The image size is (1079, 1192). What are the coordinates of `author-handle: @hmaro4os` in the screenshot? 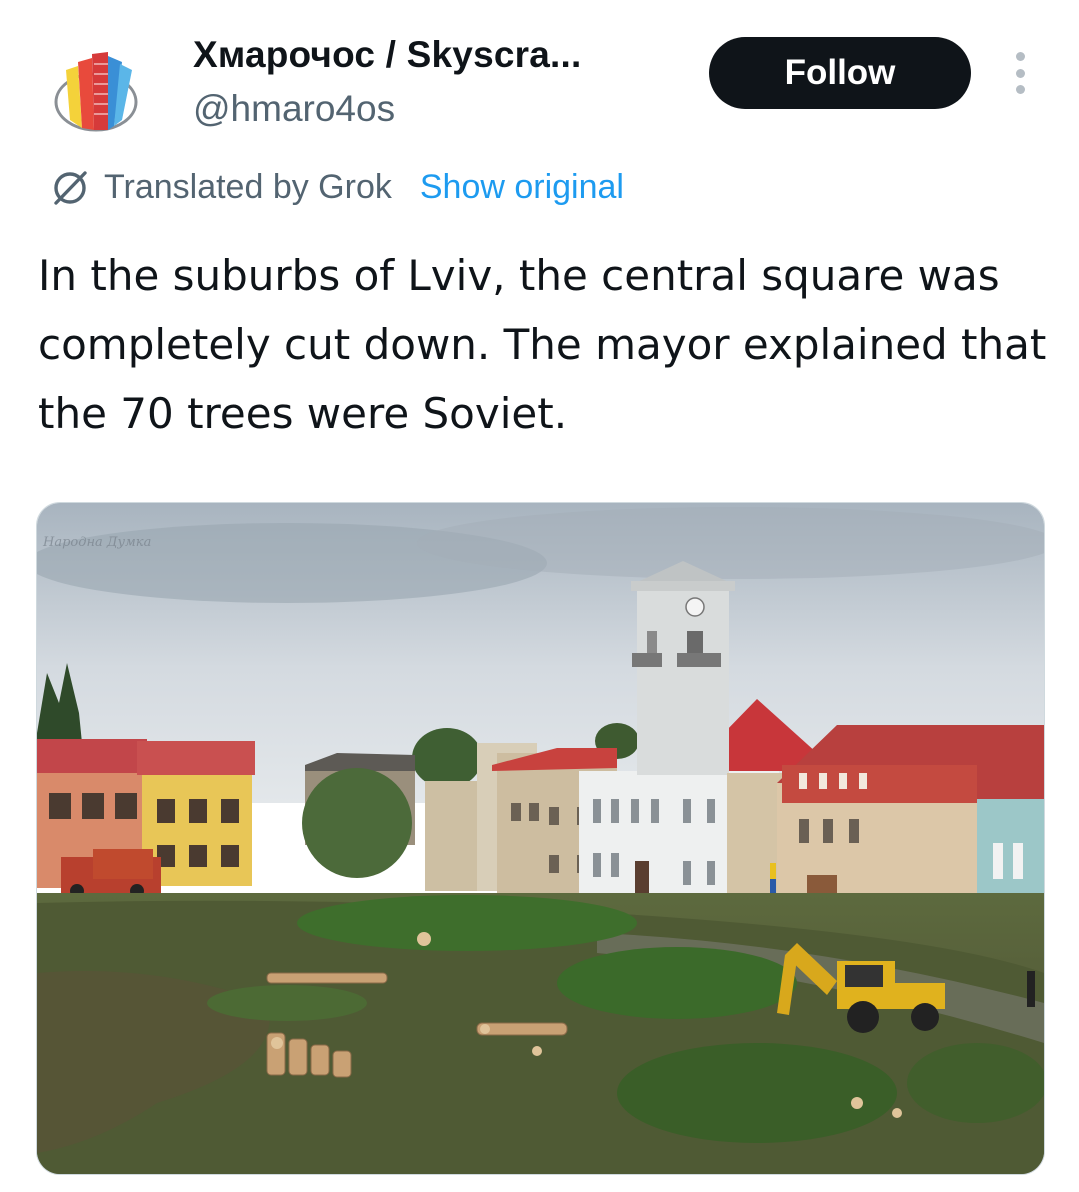 It's located at (294, 109).